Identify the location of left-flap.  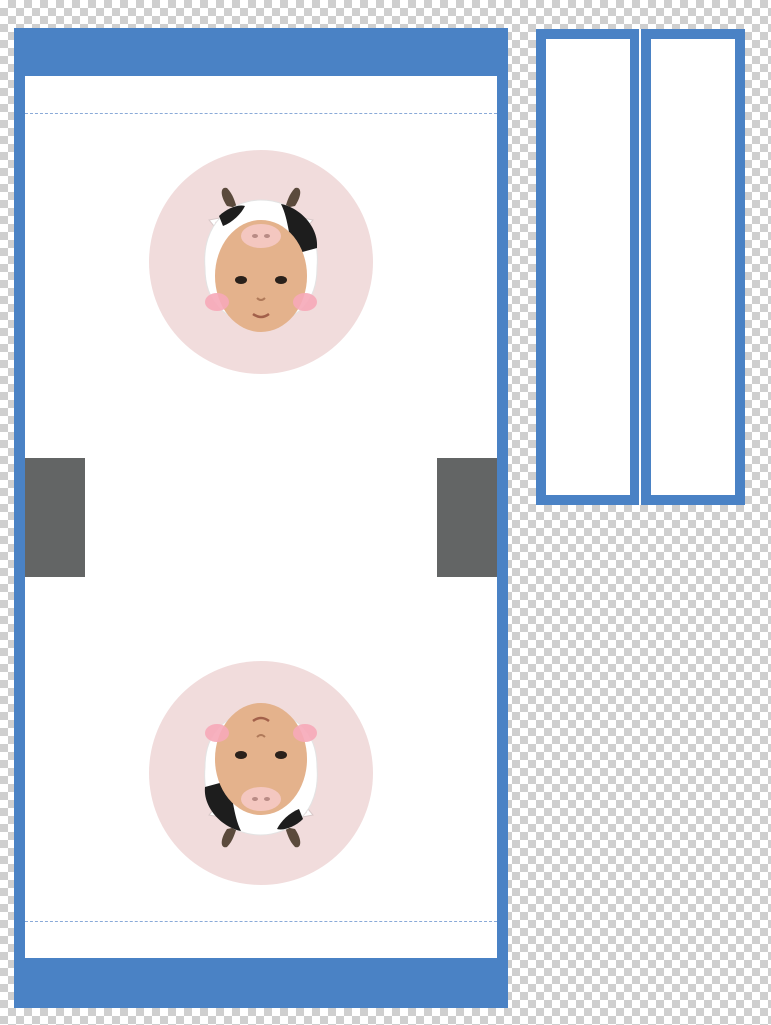
(55, 517).